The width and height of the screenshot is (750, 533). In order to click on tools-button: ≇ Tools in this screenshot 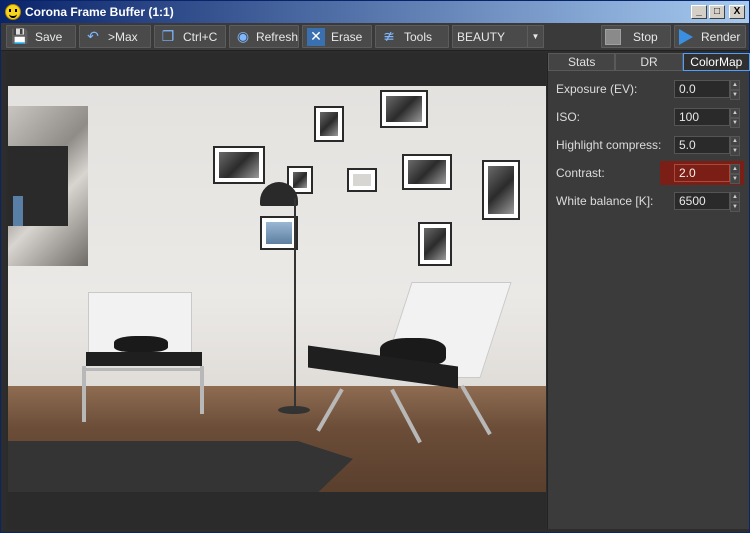, I will do `click(412, 36)`.